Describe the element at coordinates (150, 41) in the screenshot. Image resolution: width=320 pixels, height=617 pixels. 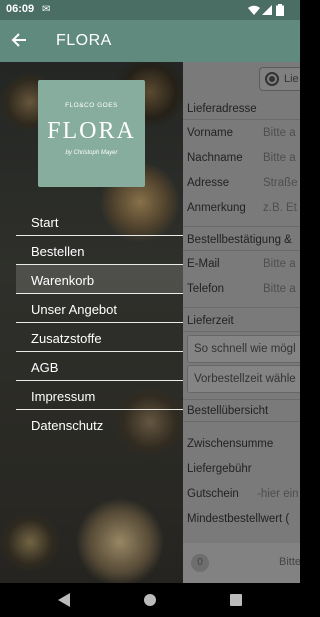
I see `app-bar: FLORA` at that location.